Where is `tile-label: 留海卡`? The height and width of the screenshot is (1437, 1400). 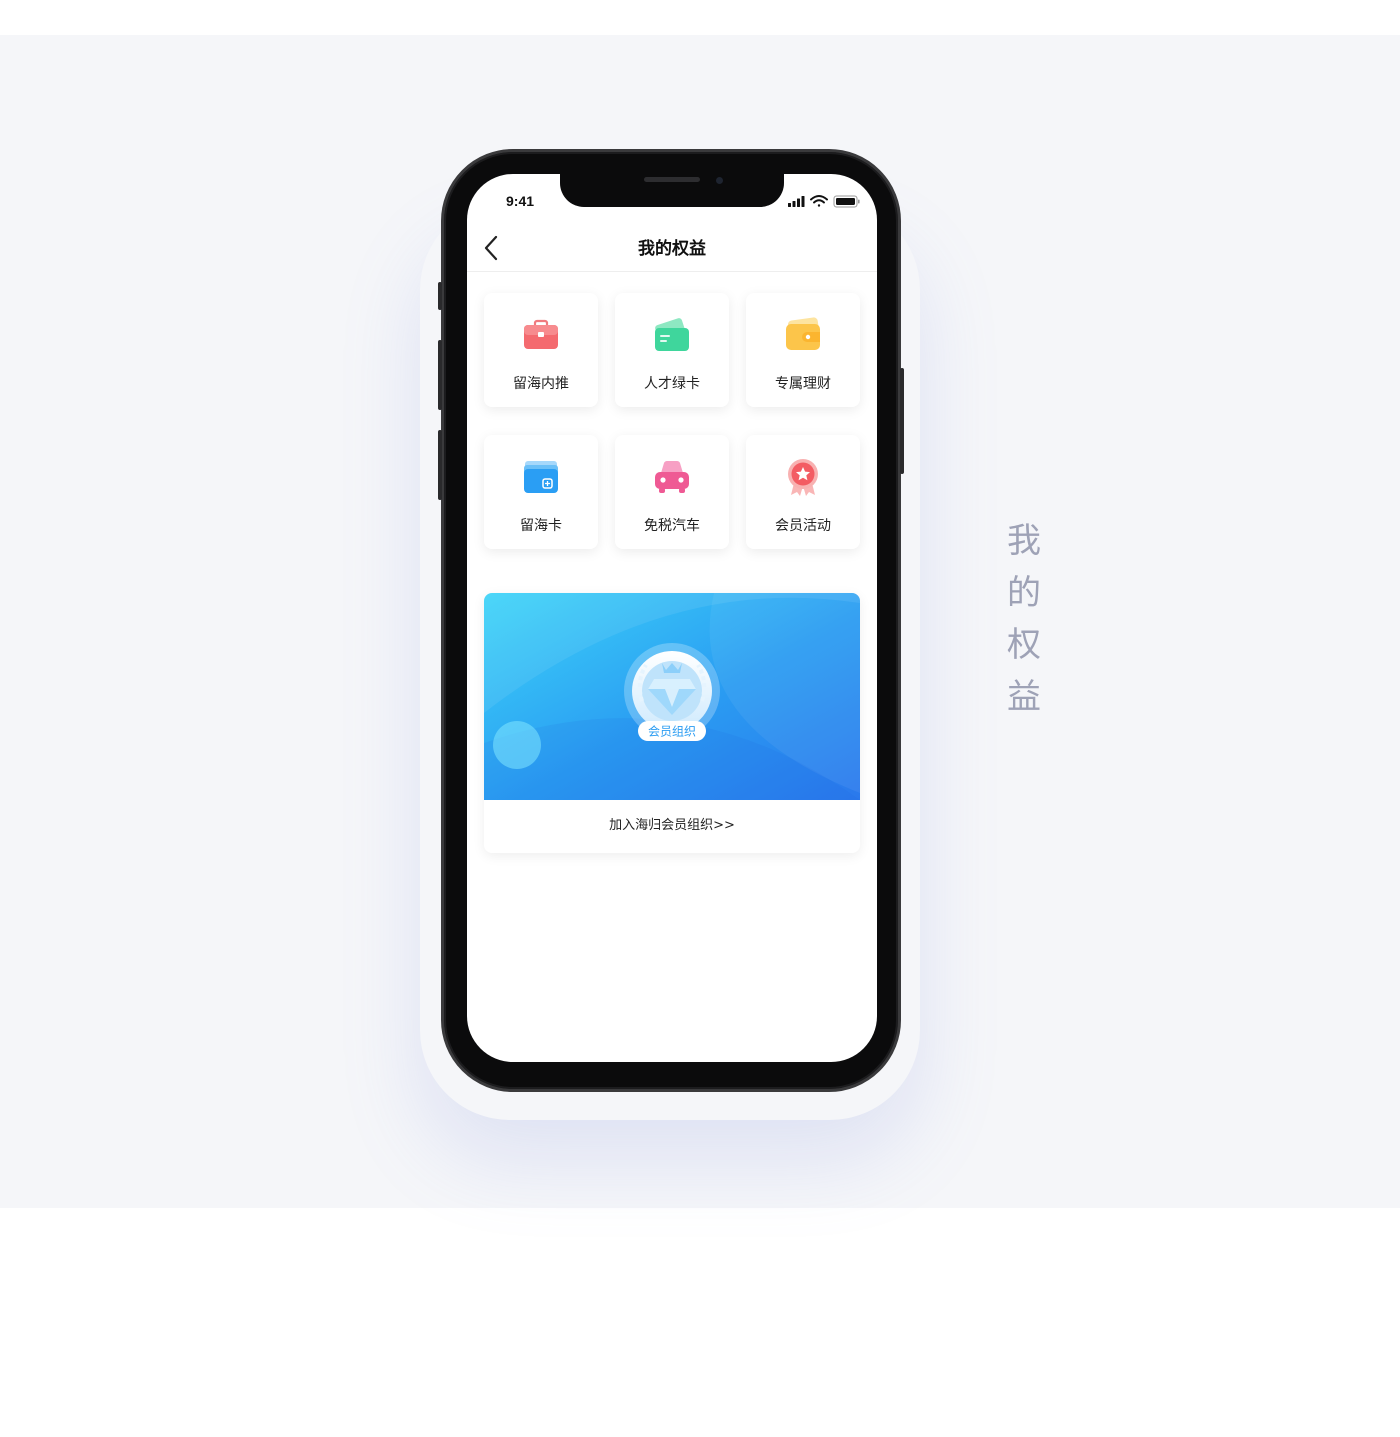
tile-label: 留海卡 is located at coordinates (541, 526).